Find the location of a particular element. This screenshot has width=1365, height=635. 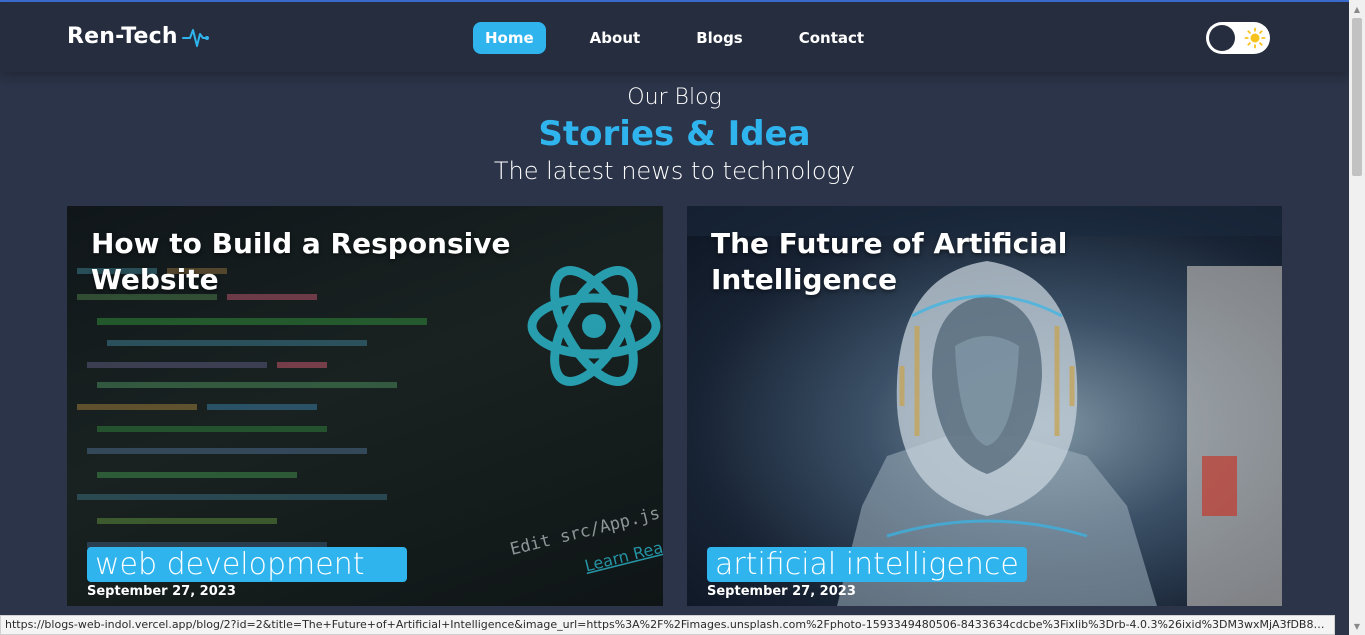

brand-name: Ren-Tech is located at coordinates (122, 36).